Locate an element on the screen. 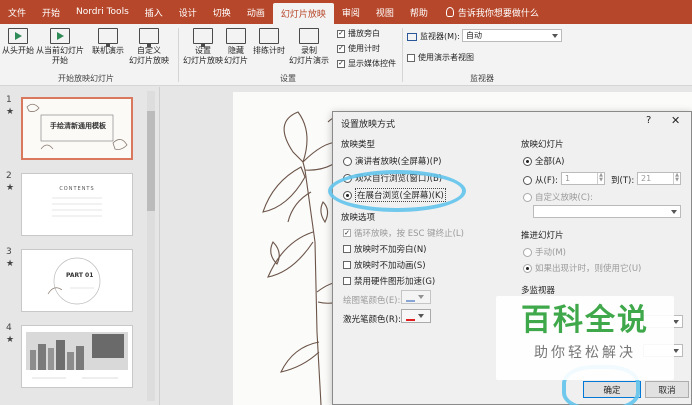 This screenshot has height=405, width=692. tell-me-box: 告诉我你想要做什么 is located at coordinates (492, 12).